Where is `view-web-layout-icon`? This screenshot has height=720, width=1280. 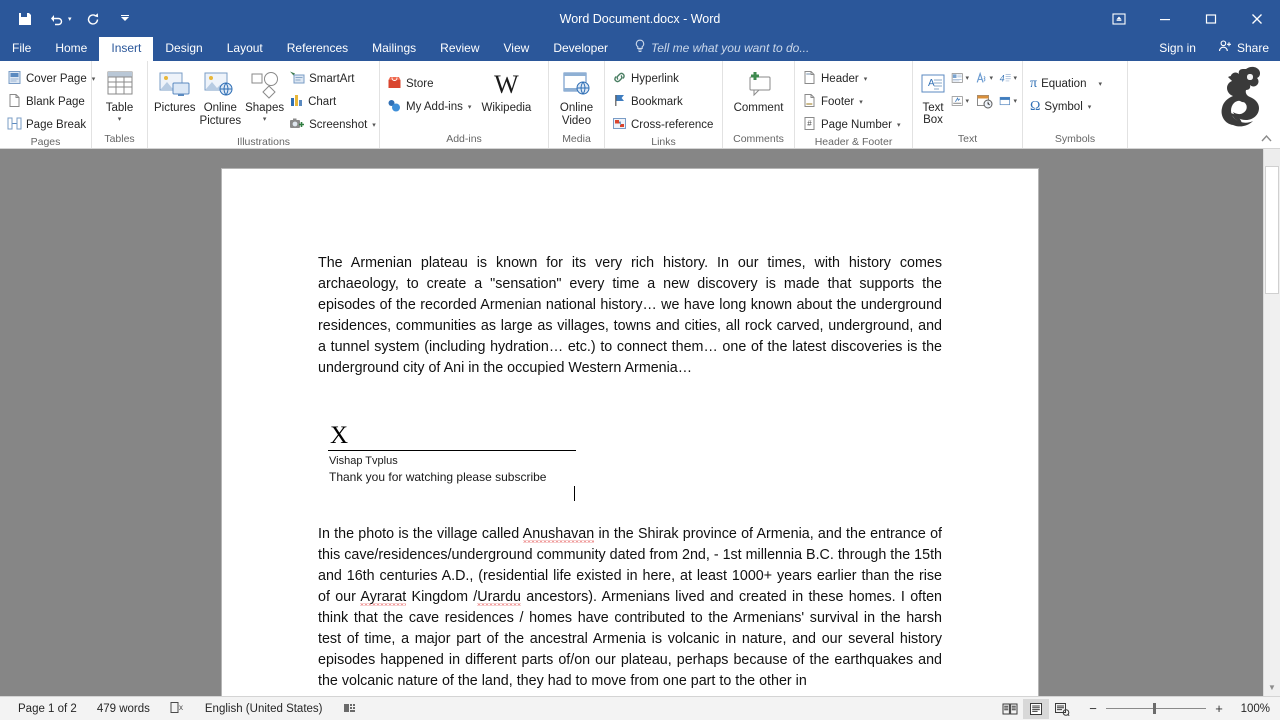
view-web-layout-icon is located at coordinates (1062, 709).